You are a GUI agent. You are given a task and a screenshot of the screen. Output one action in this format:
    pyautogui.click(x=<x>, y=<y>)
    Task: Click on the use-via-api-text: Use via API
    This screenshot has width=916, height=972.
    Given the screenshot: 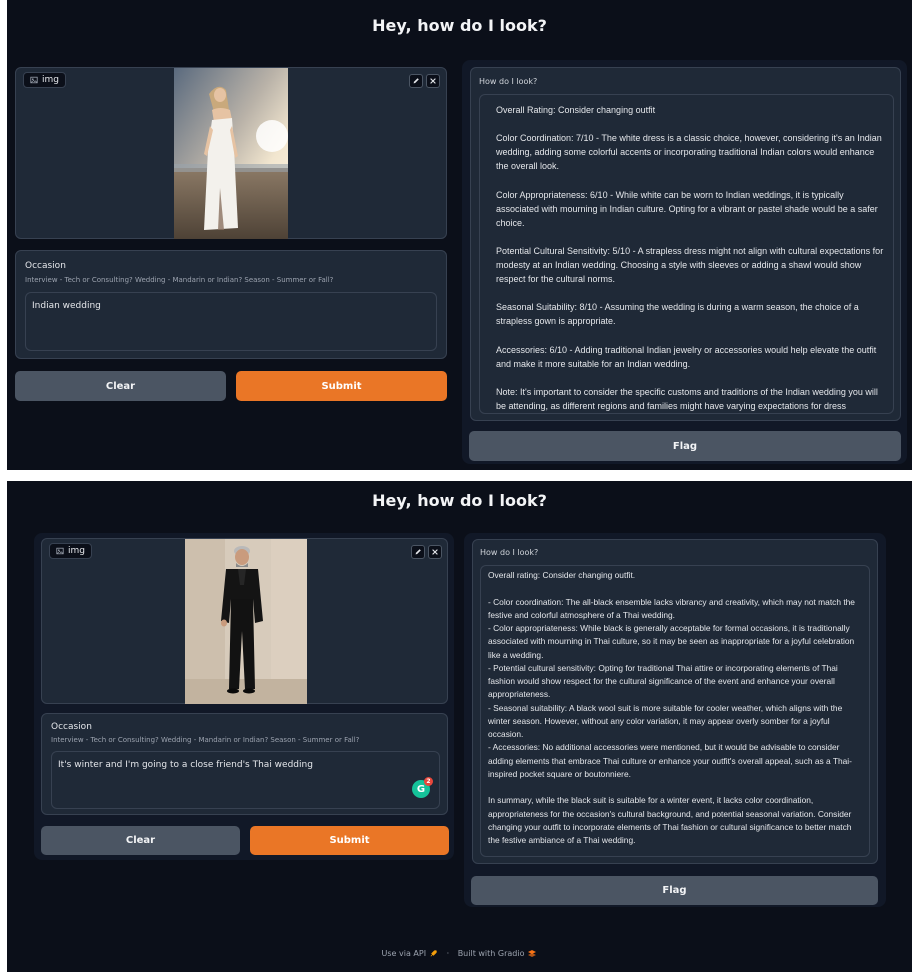 What is the action you would take?
    pyautogui.click(x=404, y=953)
    